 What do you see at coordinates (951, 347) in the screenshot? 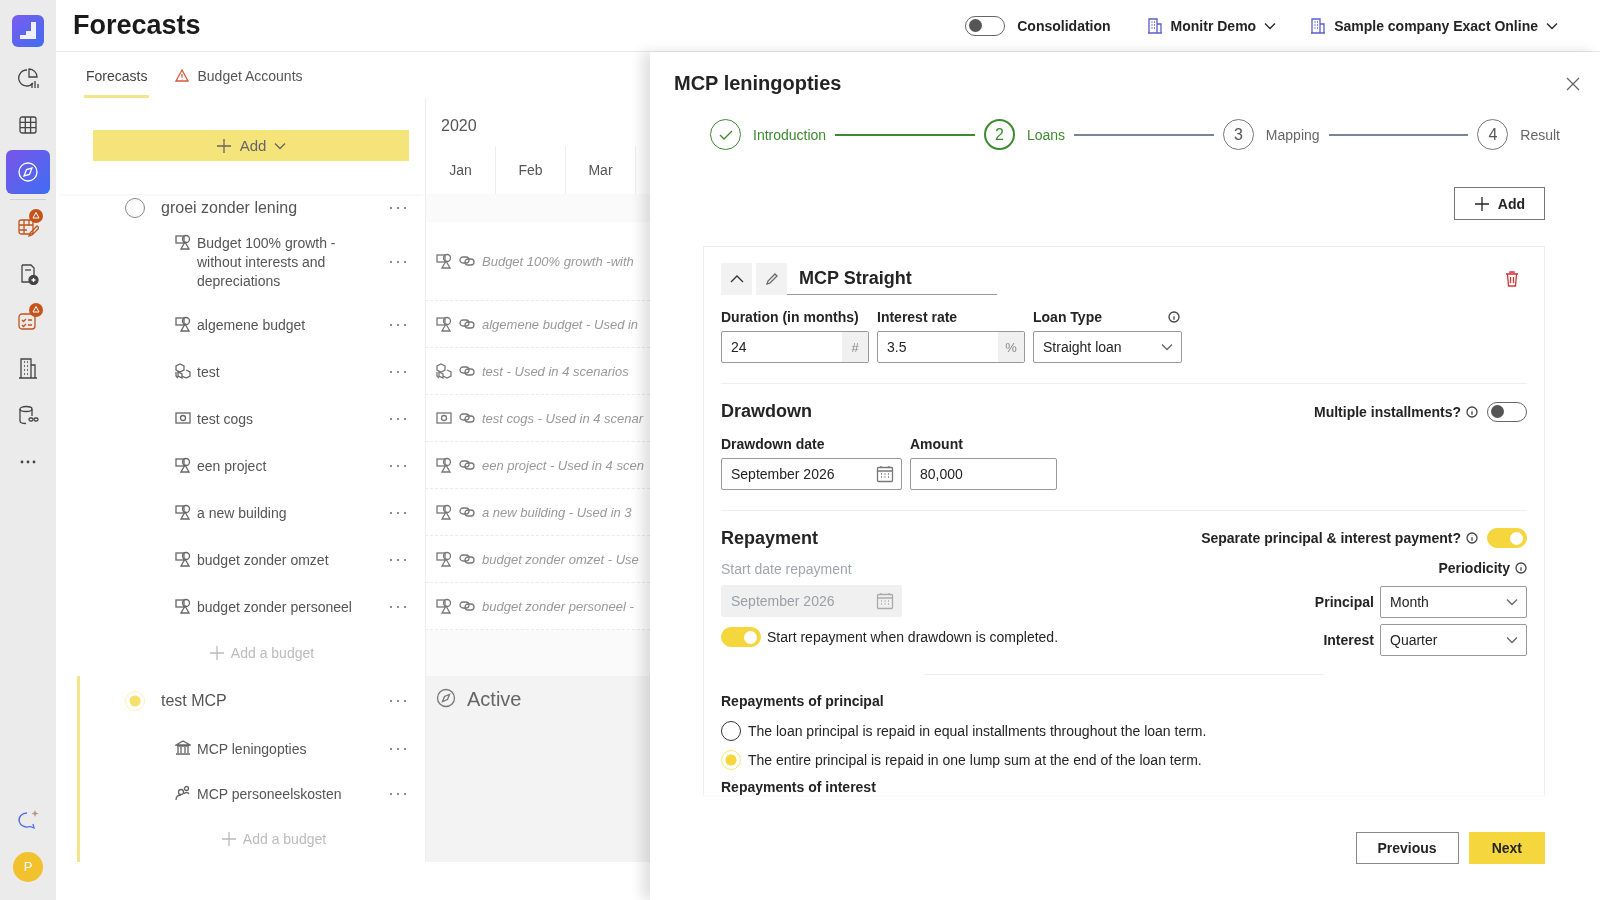
I see `input-field: 3.5 %` at bounding box center [951, 347].